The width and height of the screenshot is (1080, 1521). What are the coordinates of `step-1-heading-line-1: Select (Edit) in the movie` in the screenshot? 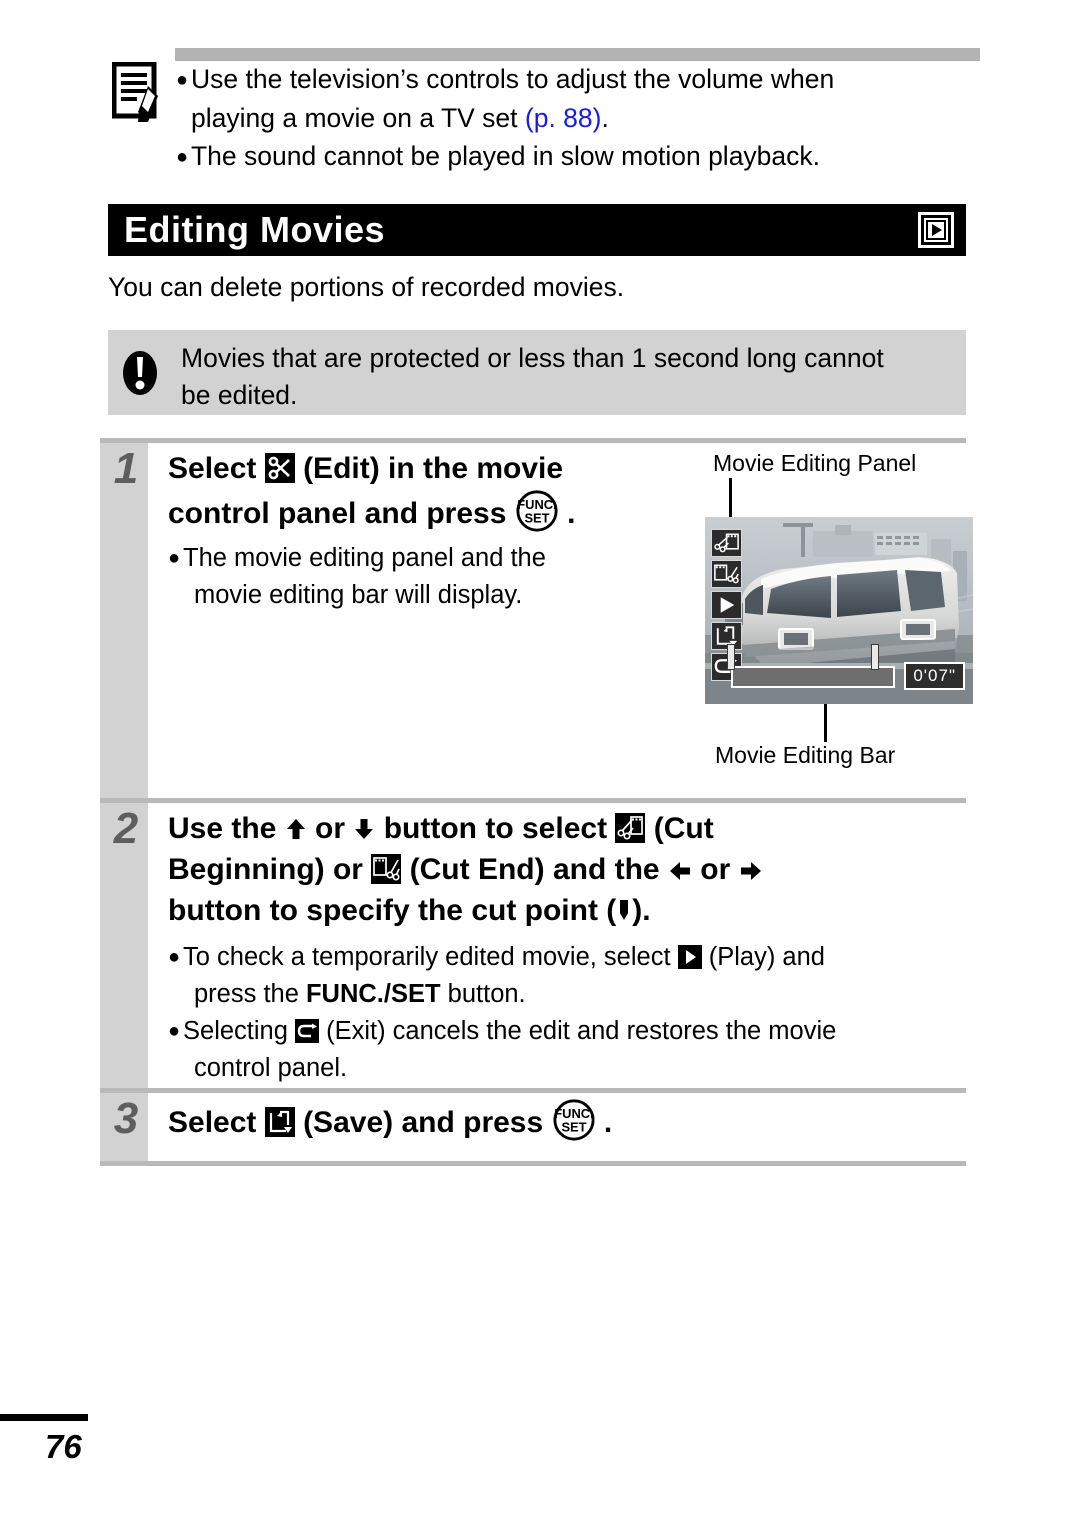 It's located at (371, 468).